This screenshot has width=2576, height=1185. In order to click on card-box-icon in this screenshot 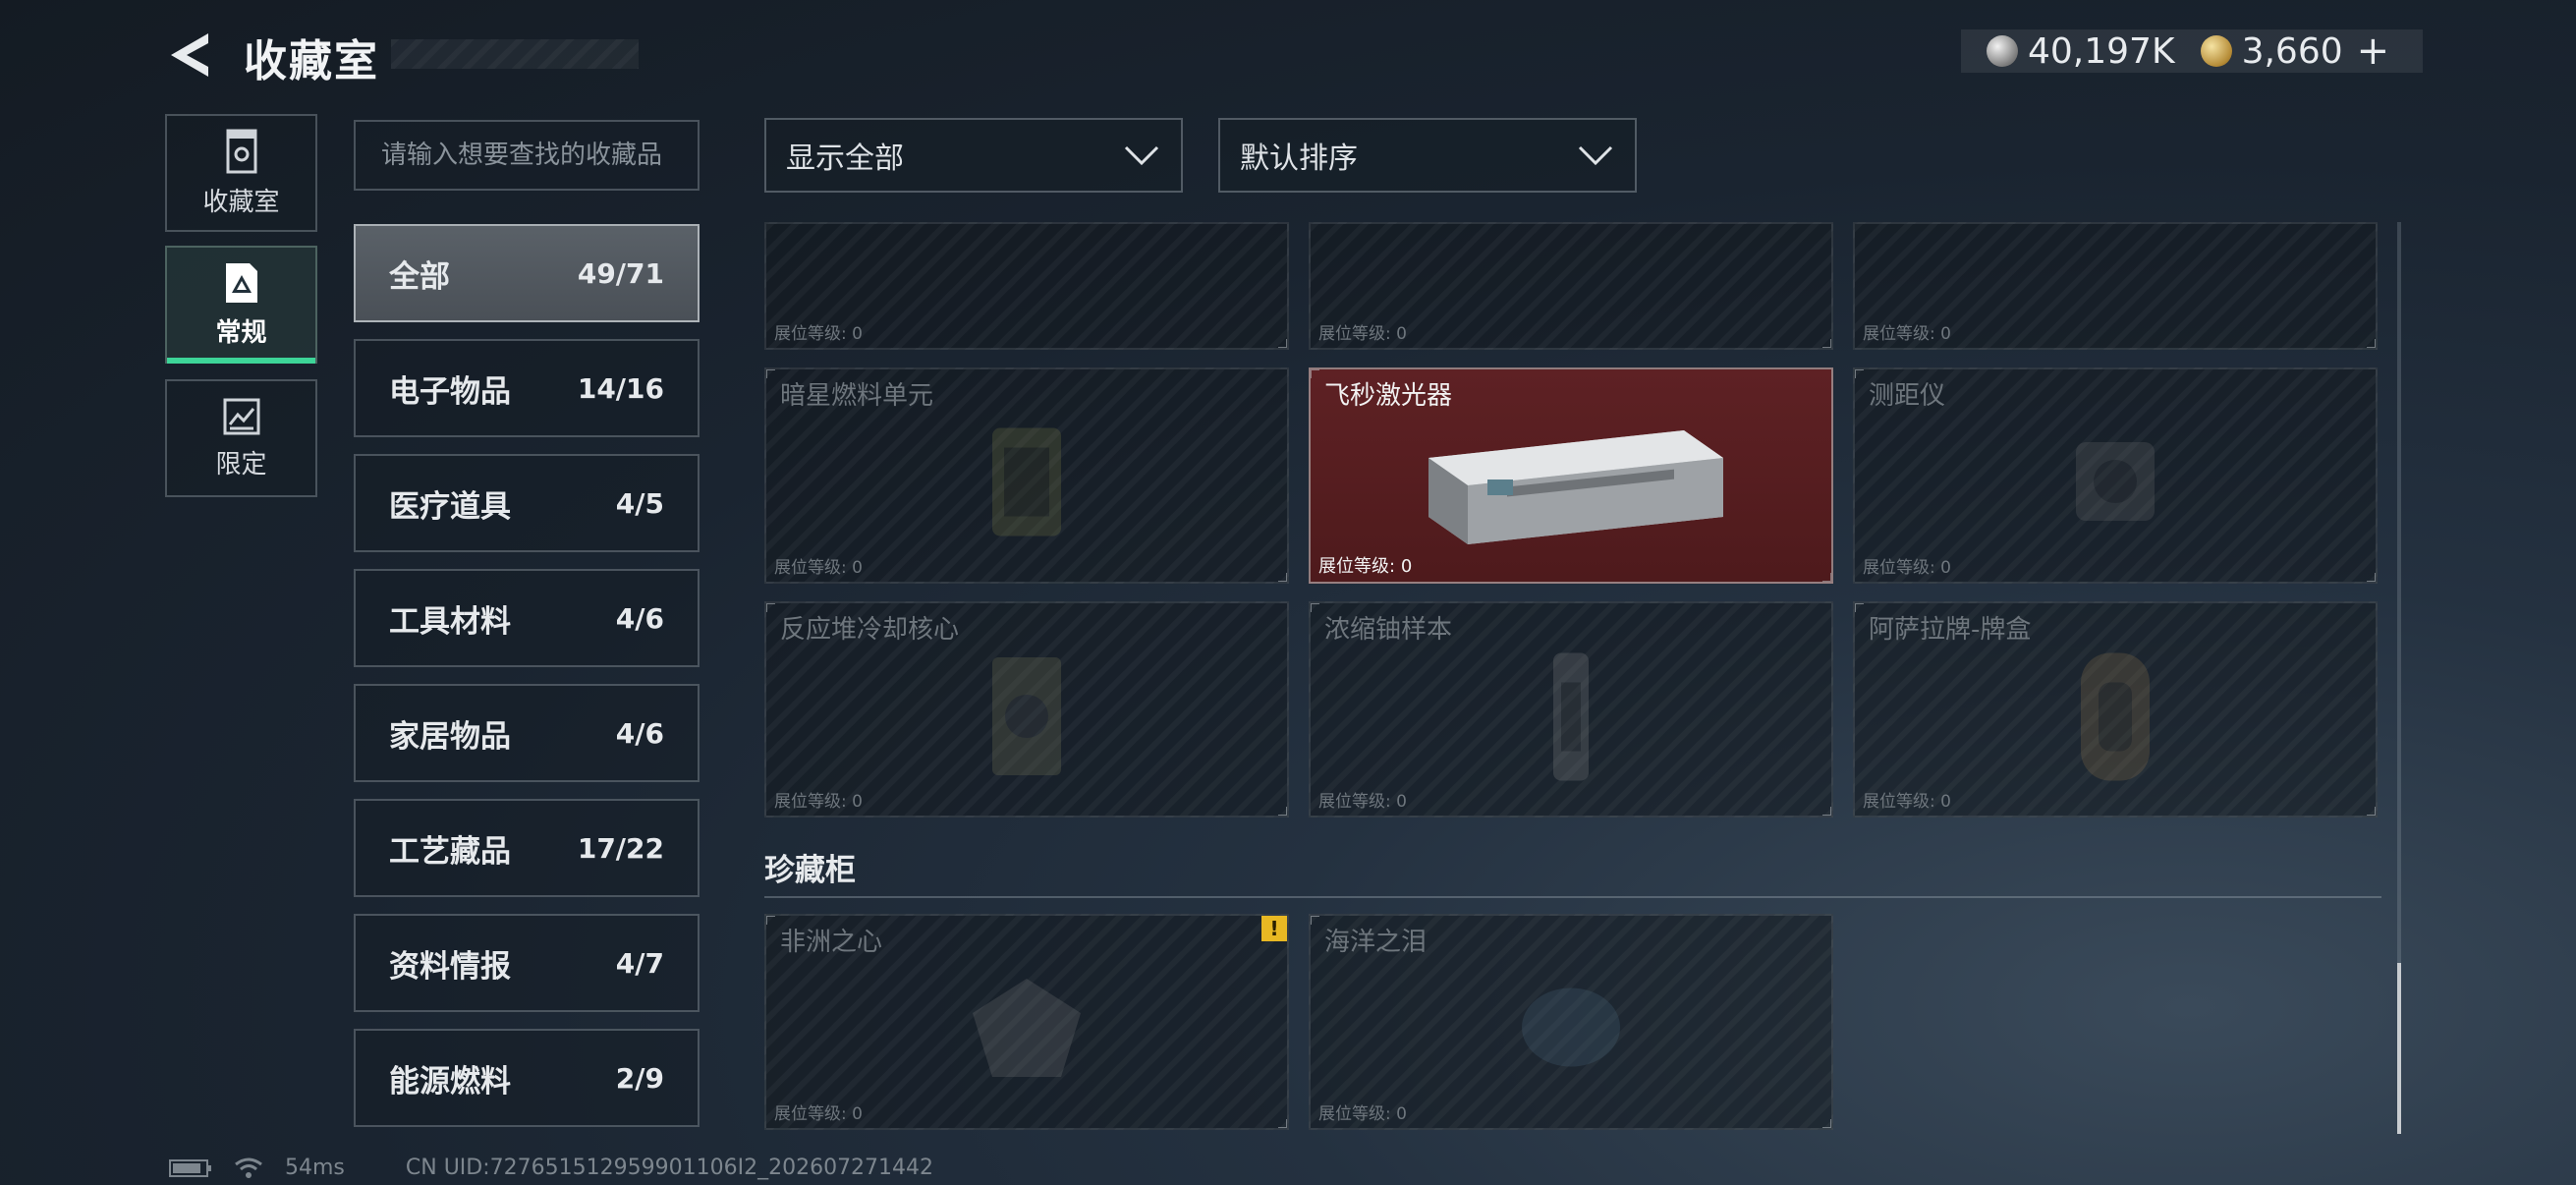, I will do `click(2115, 717)`.